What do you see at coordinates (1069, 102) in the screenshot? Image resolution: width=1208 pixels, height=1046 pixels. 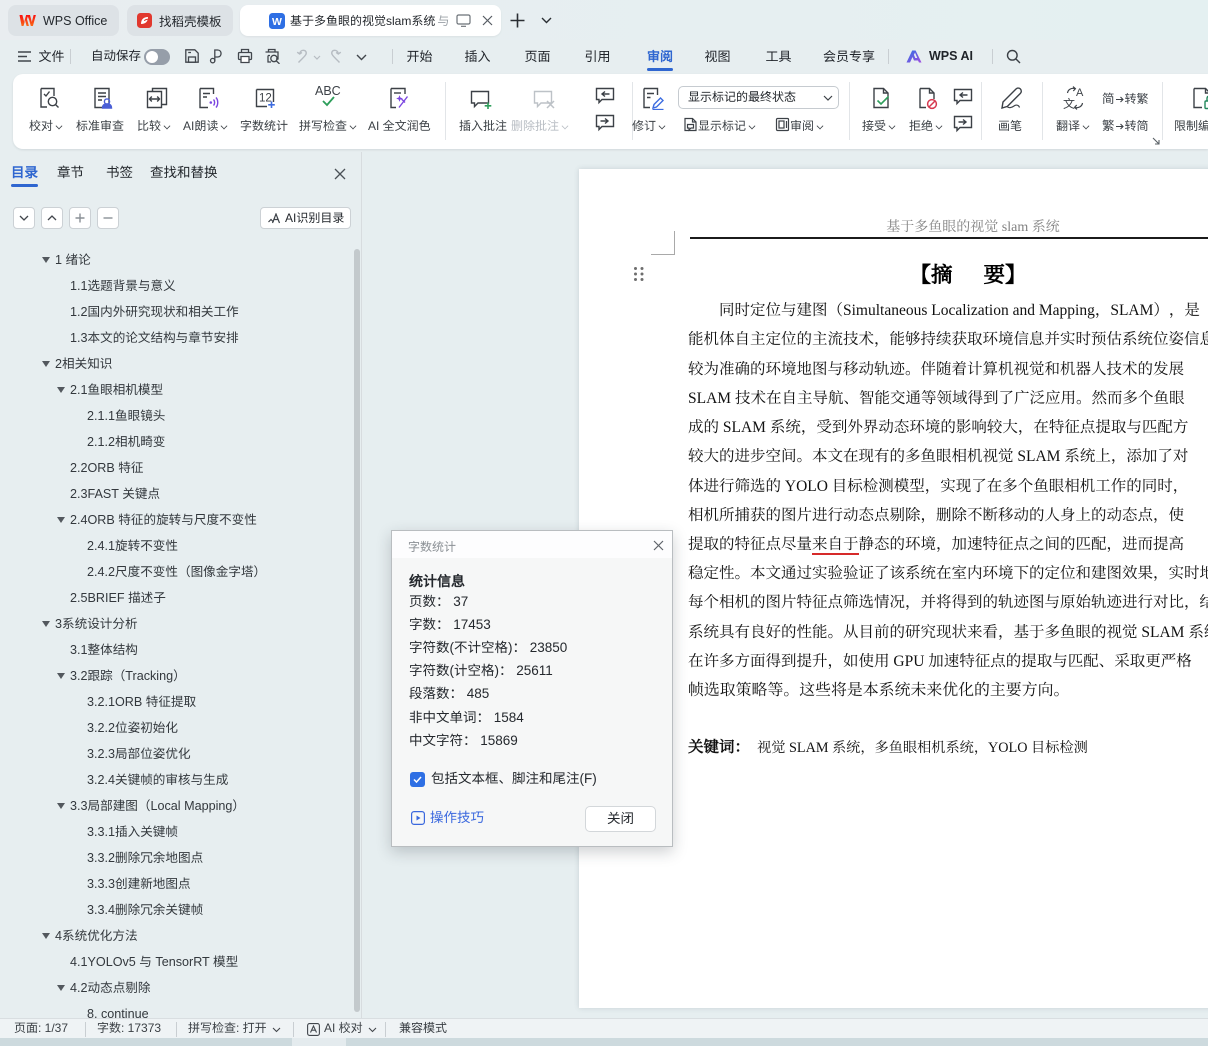 I see `svg-text: 文` at bounding box center [1069, 102].